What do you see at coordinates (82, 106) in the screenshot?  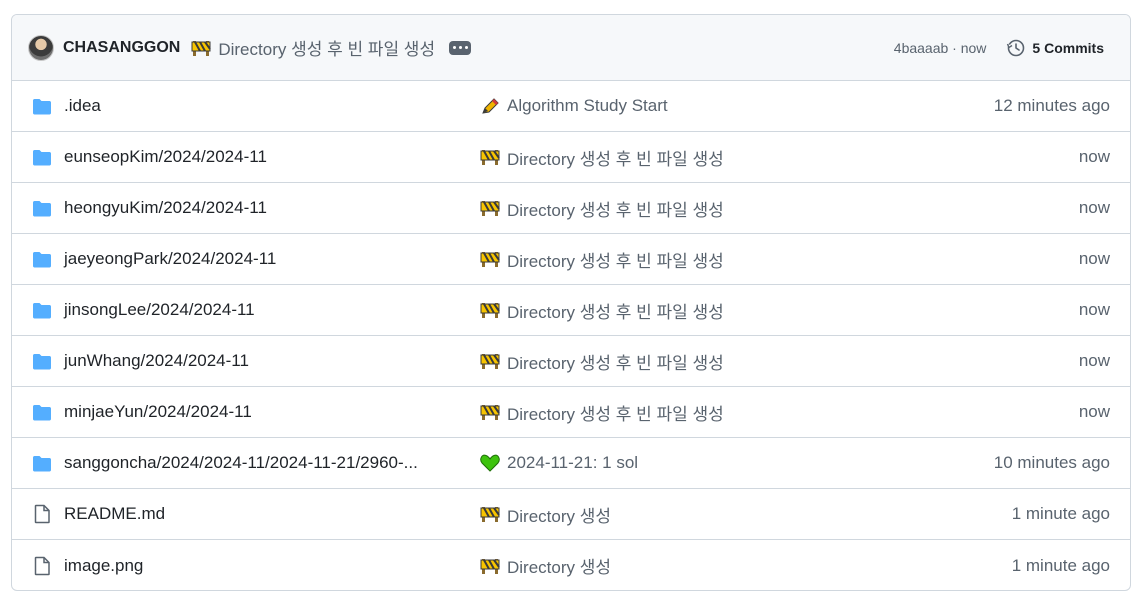 I see `file-name-link: .idea` at bounding box center [82, 106].